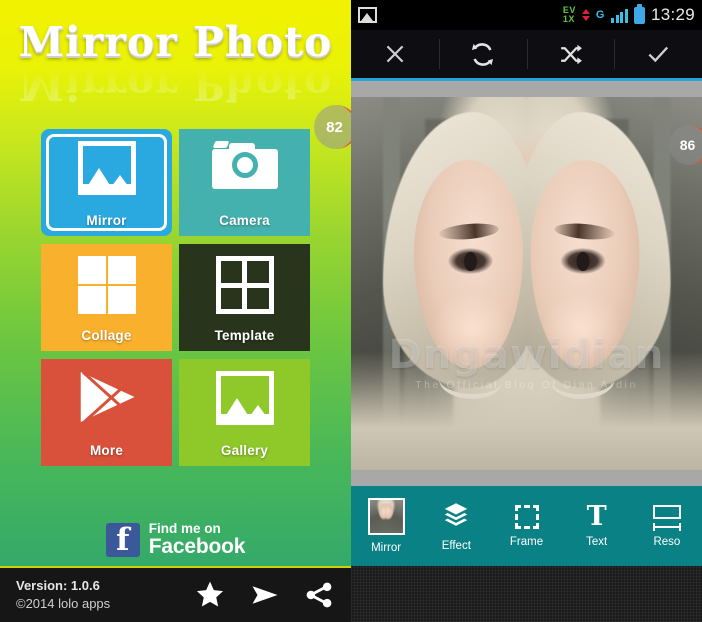  Describe the element at coordinates (106, 397) in the screenshot. I see `play-store-icon` at that location.